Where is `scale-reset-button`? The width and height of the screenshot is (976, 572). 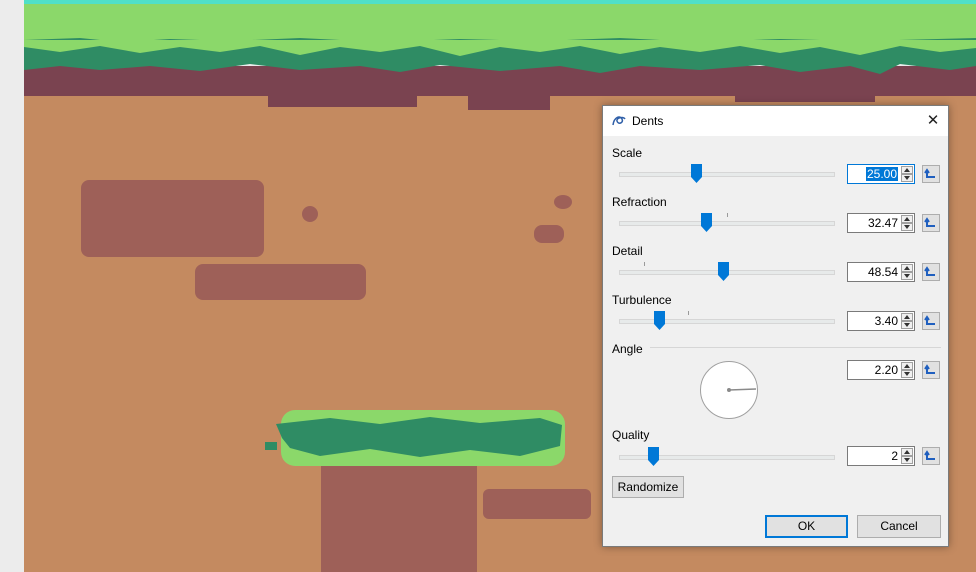 scale-reset-button is located at coordinates (931, 174).